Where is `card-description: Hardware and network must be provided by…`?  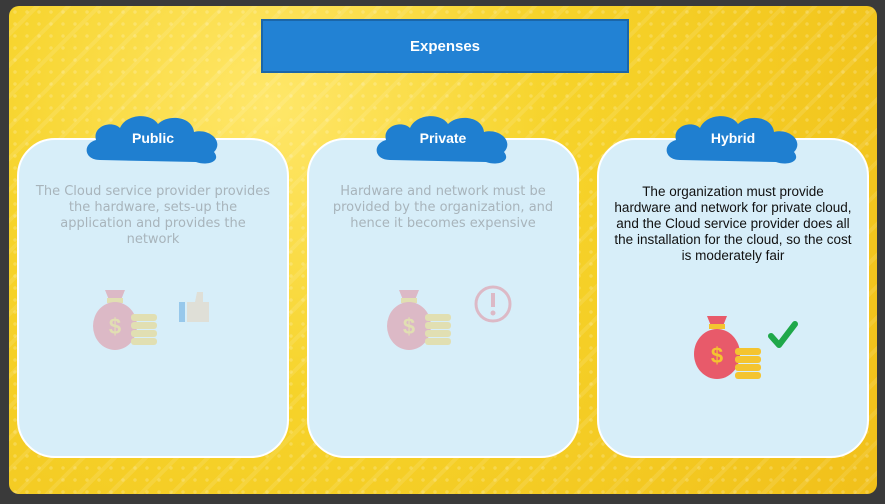 card-description: Hardware and network must be provided by… is located at coordinates (443, 207).